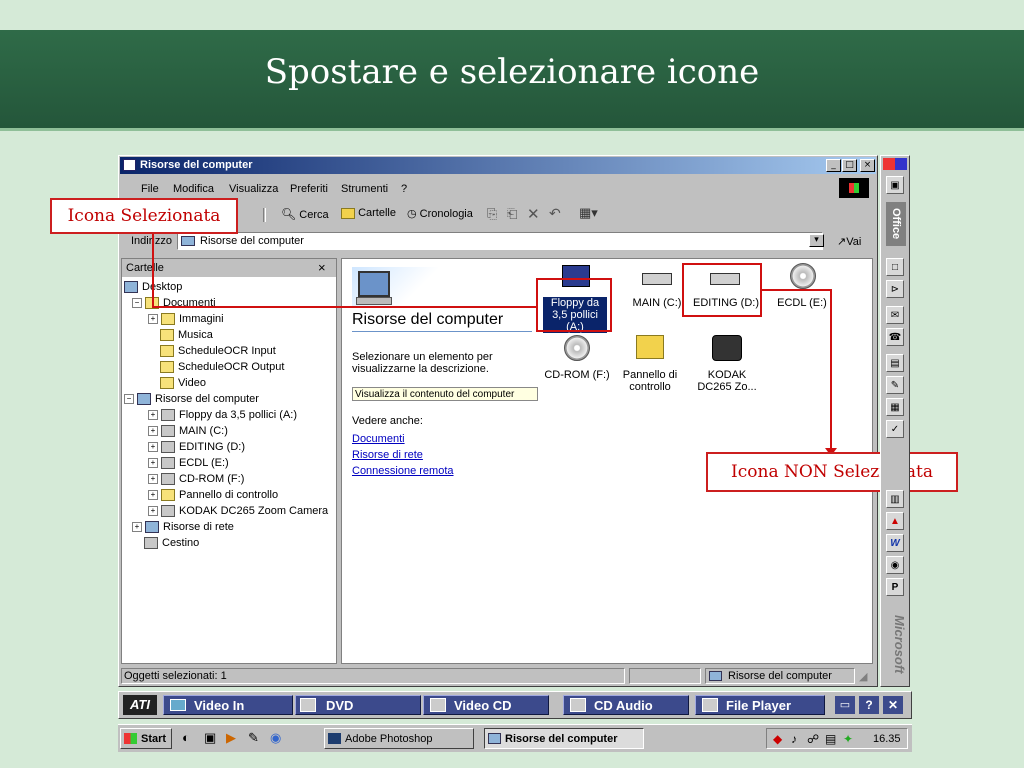 This screenshot has width=1024, height=768. I want to click on icon-pannello: Pannello di controllo, so click(650, 366).